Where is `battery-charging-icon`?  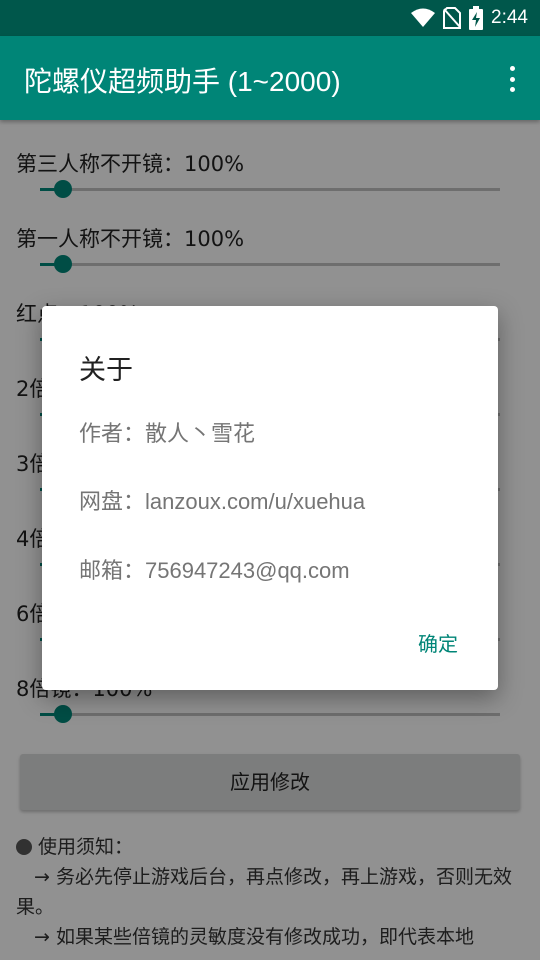
battery-charging-icon is located at coordinates (476, 18).